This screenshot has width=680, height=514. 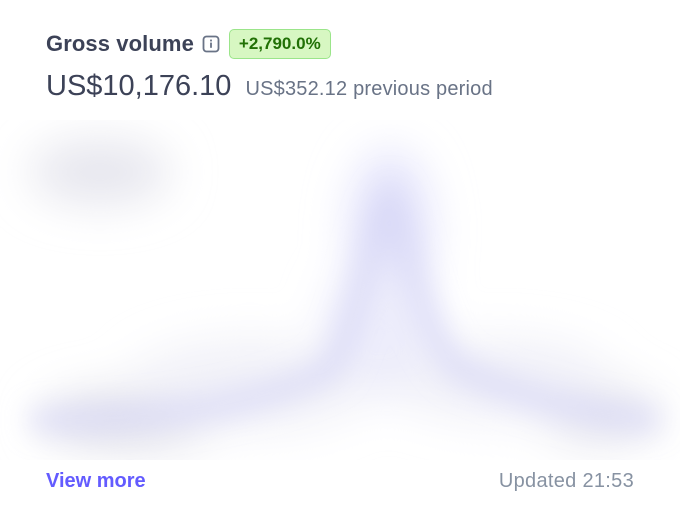 What do you see at coordinates (211, 44) in the screenshot?
I see `info-icon` at bounding box center [211, 44].